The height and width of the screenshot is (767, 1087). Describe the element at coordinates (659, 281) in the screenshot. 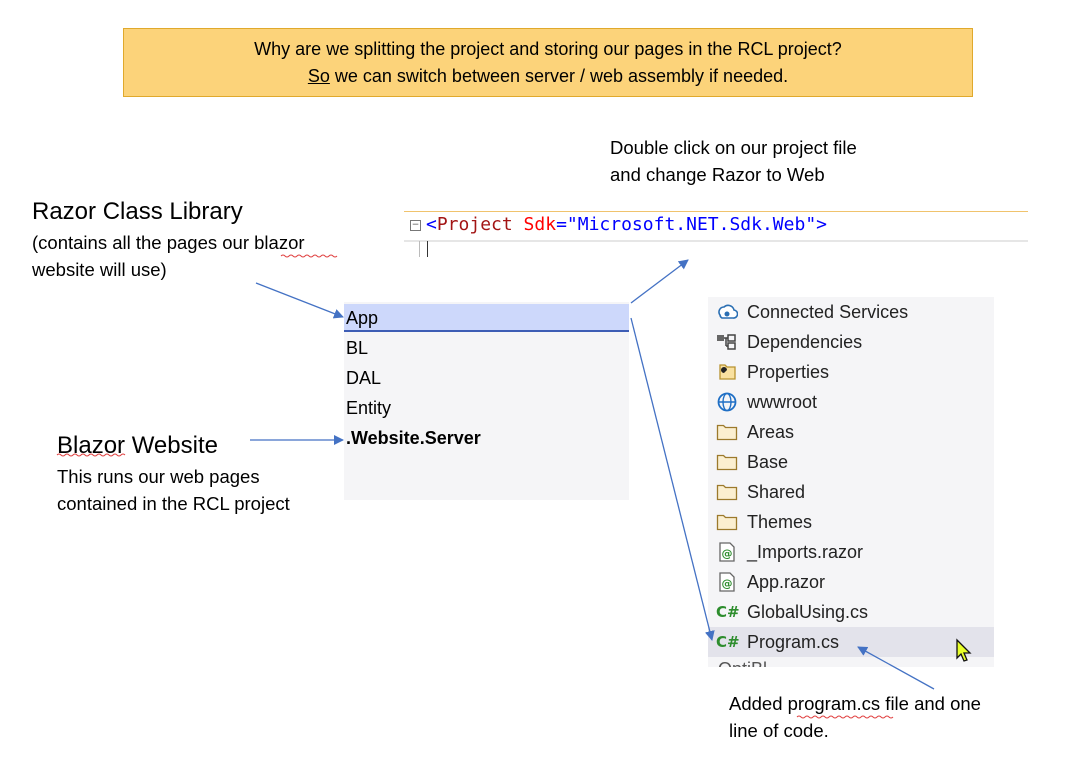

I see `arrow-app-to-code` at that location.